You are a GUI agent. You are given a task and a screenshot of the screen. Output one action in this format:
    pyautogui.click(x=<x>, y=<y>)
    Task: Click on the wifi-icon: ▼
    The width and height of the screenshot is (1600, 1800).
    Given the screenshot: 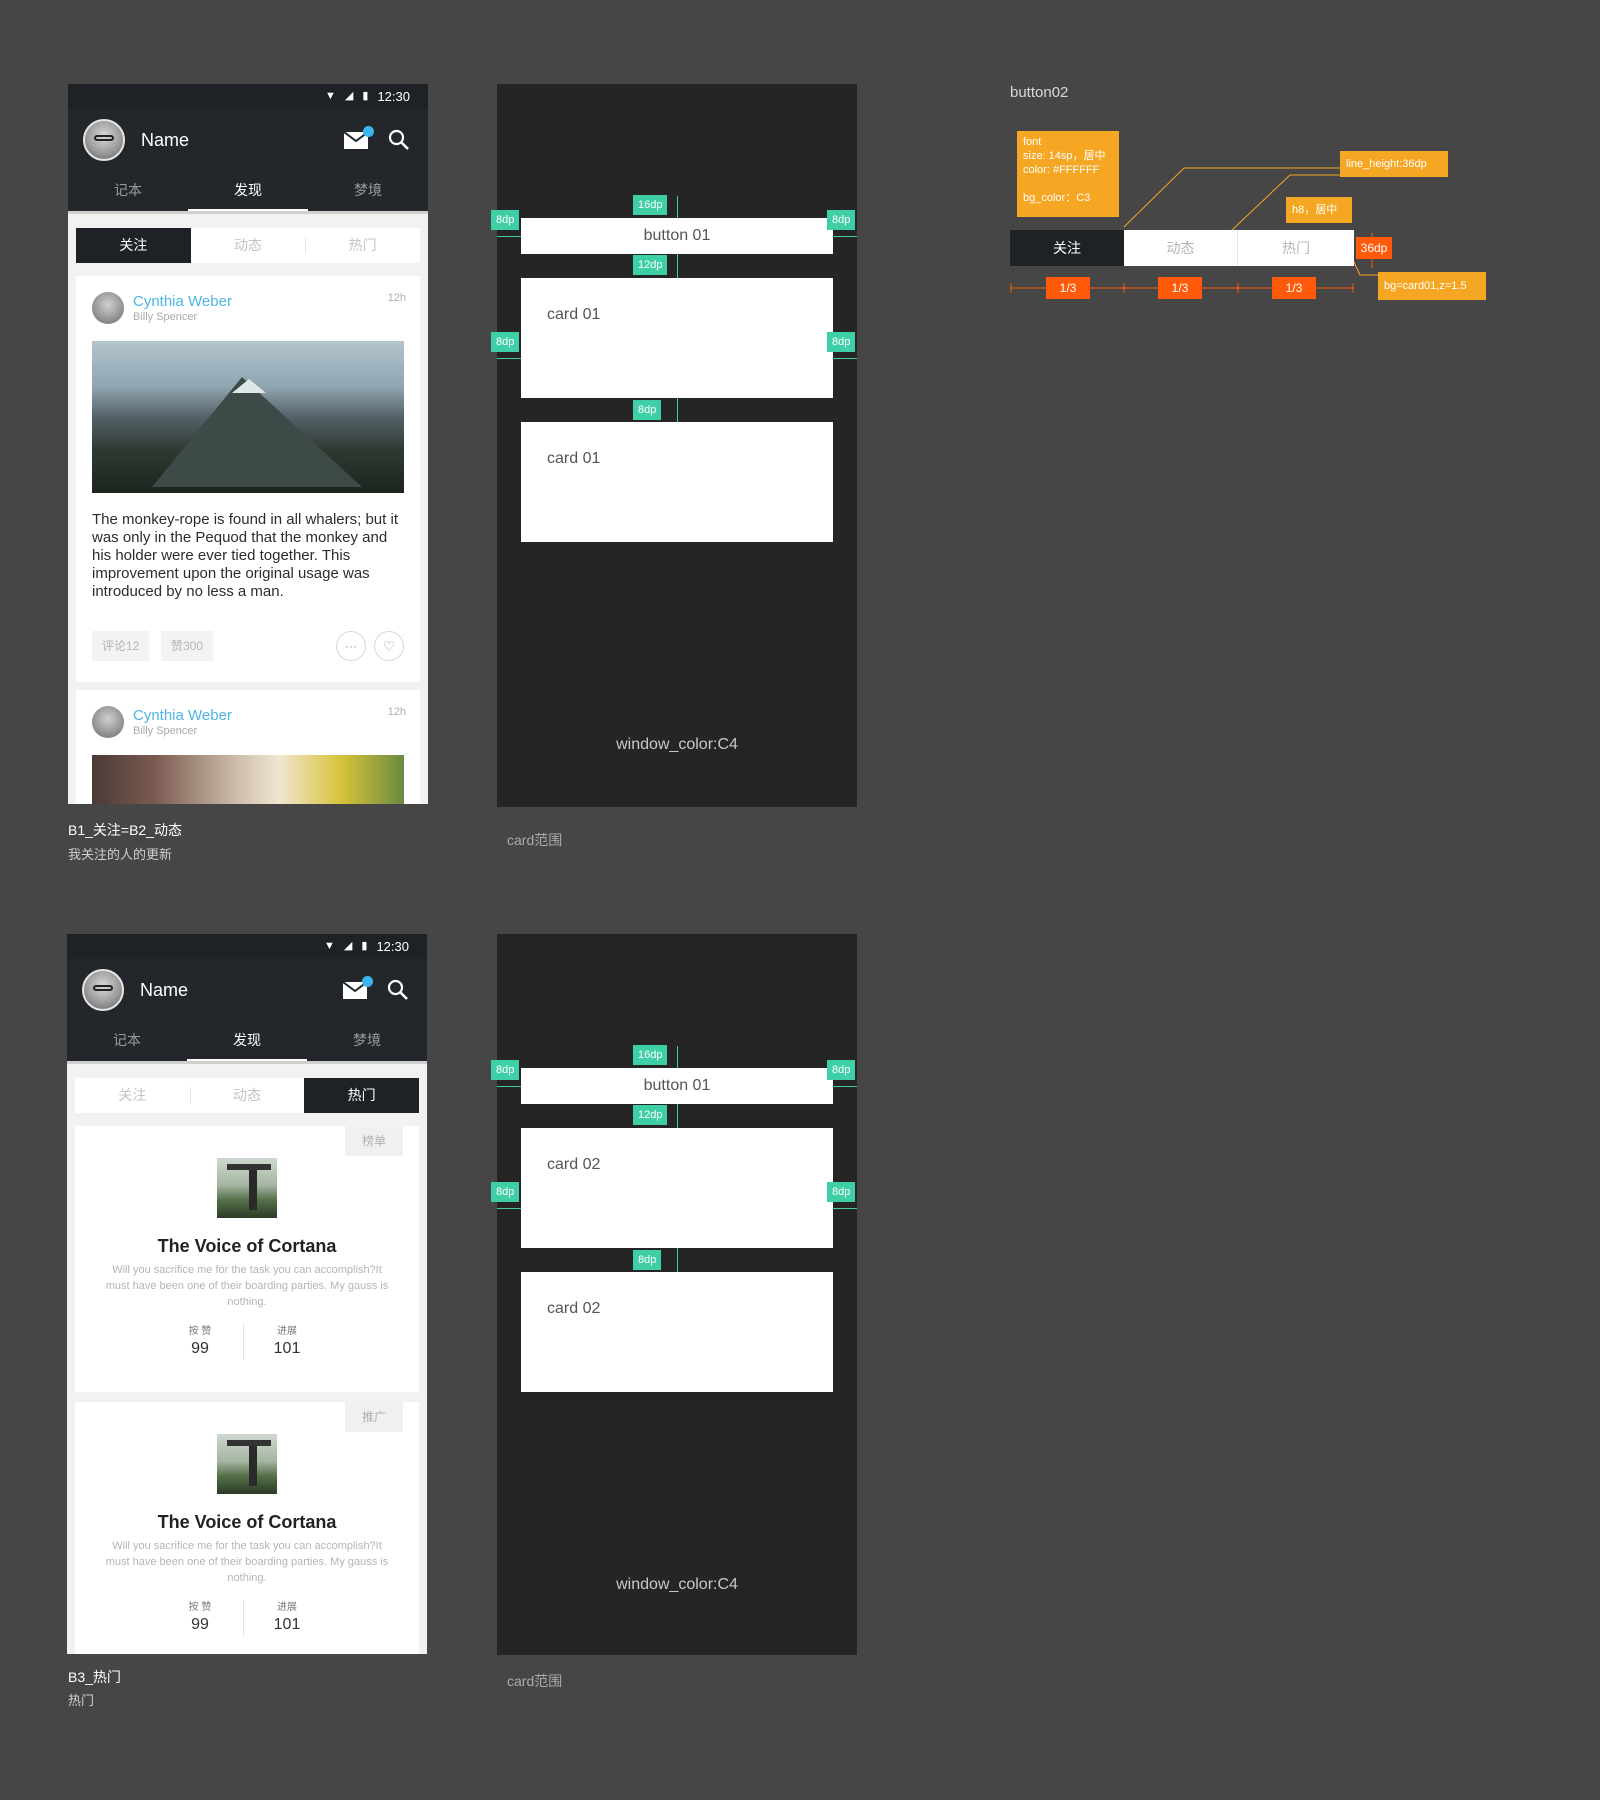 What is the action you would take?
    pyautogui.click(x=329, y=946)
    